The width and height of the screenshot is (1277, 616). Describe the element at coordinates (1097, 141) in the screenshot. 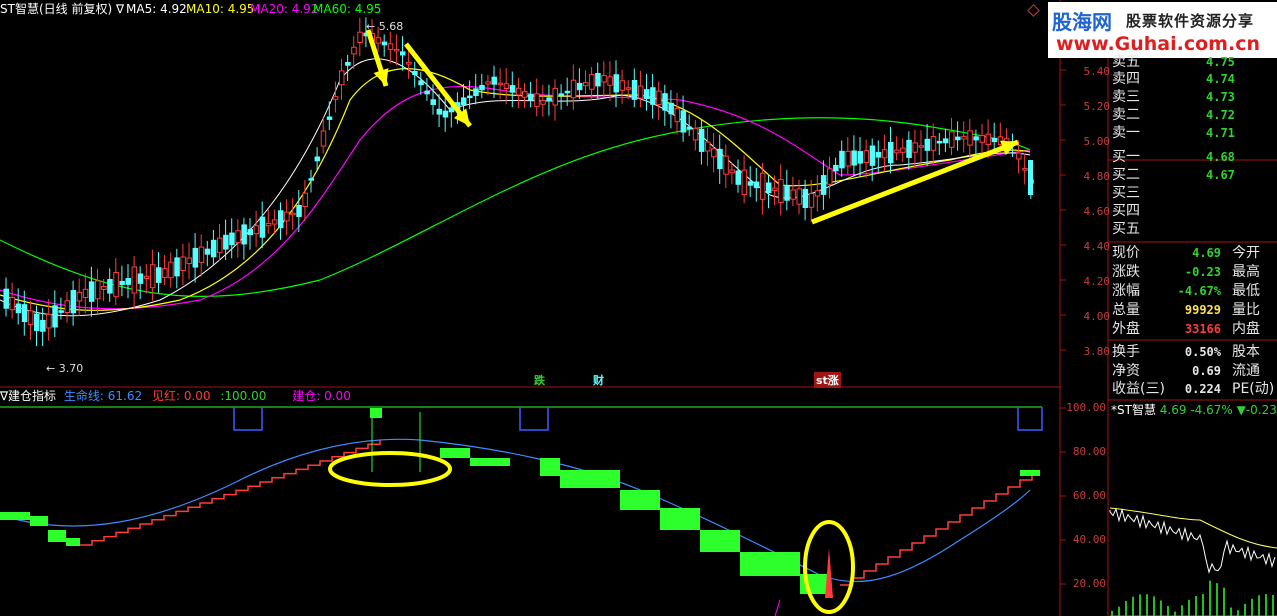

I see `price-tick: 5.00` at that location.